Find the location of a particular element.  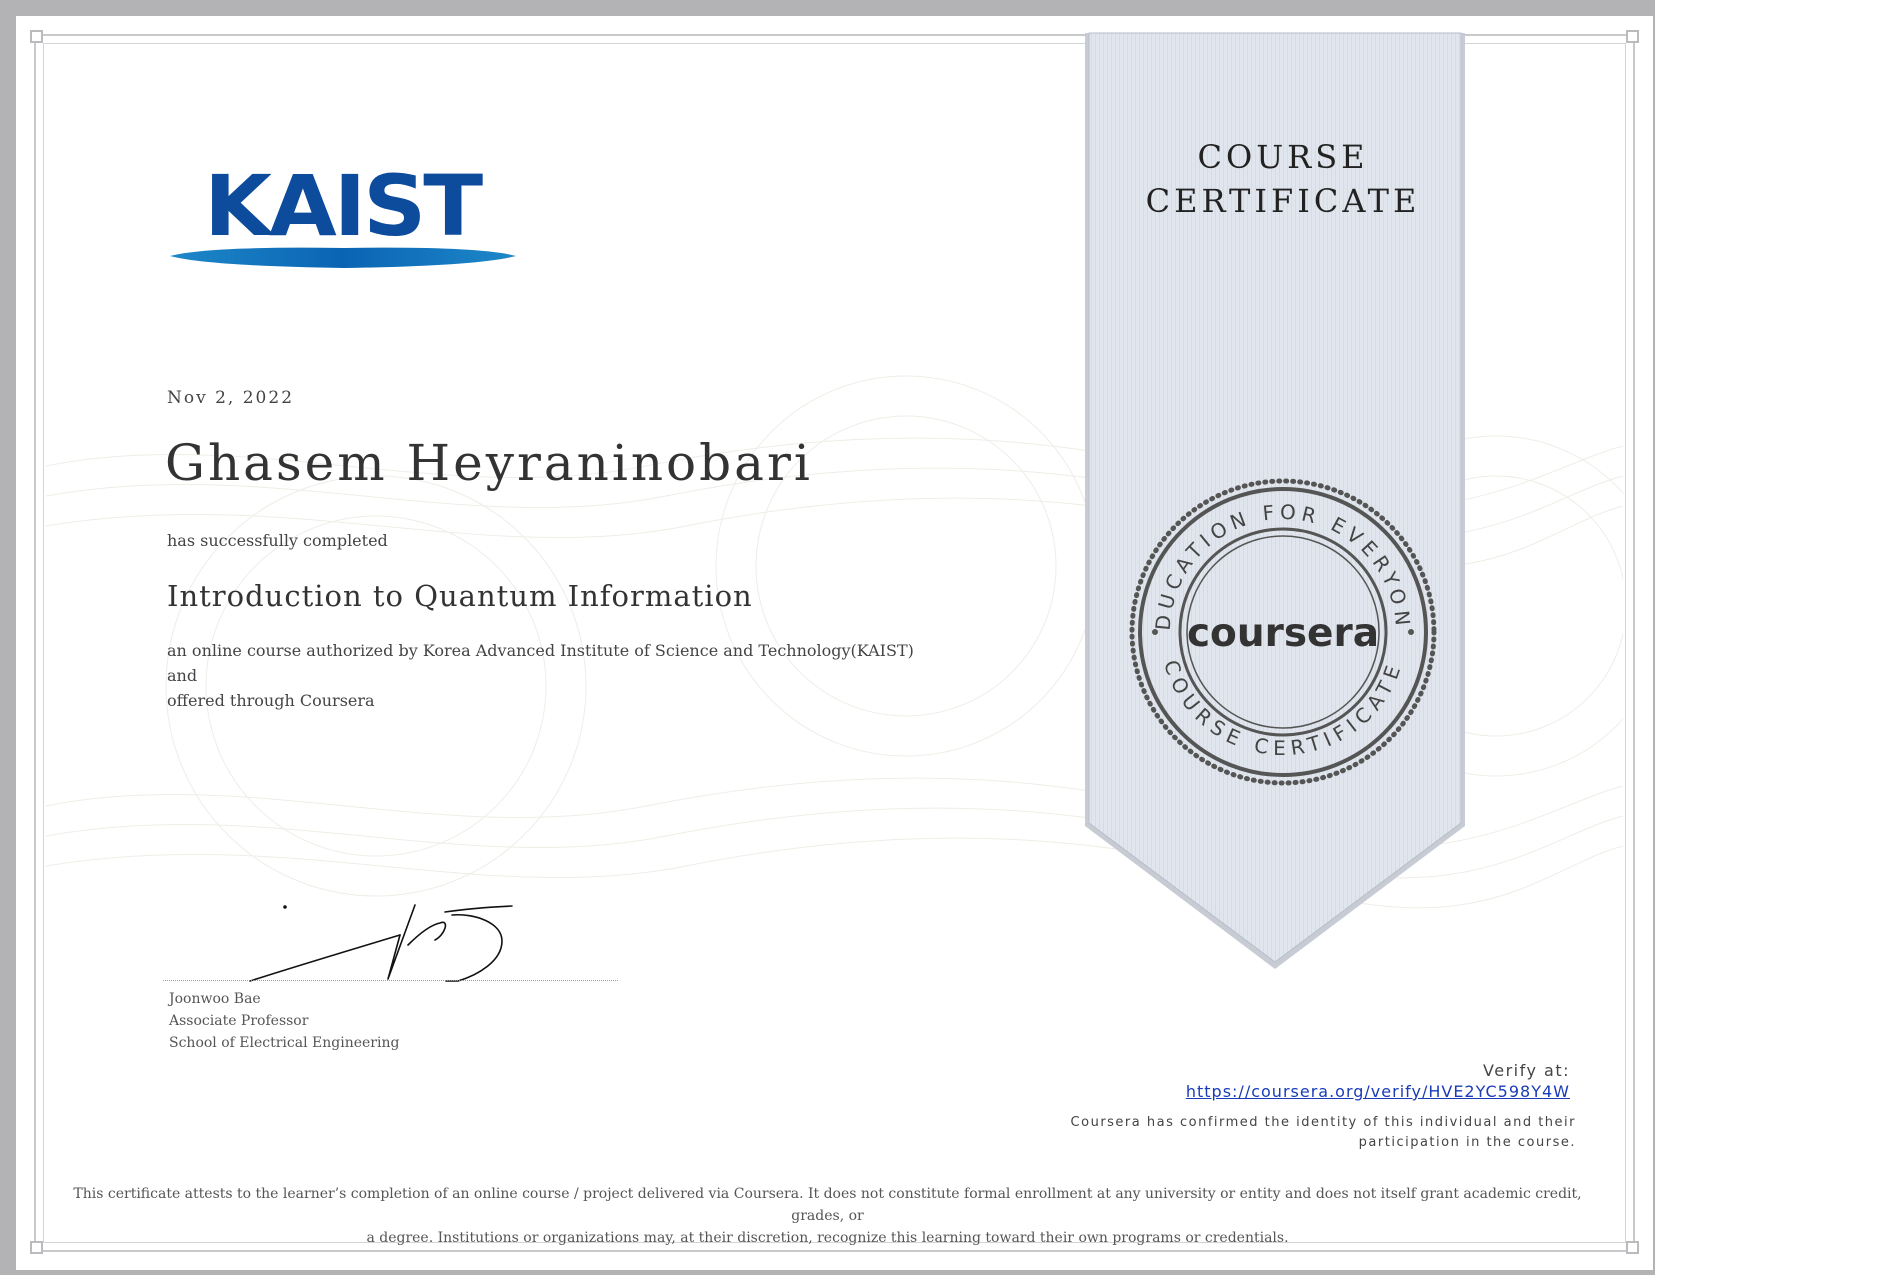

kaist-logo: KAIST is located at coordinates (343, 213).